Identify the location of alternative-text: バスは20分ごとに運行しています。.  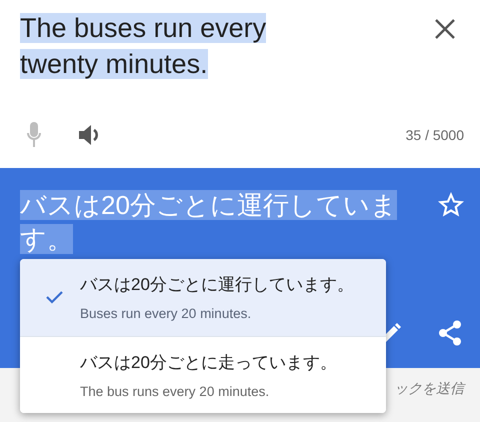
(217, 285).